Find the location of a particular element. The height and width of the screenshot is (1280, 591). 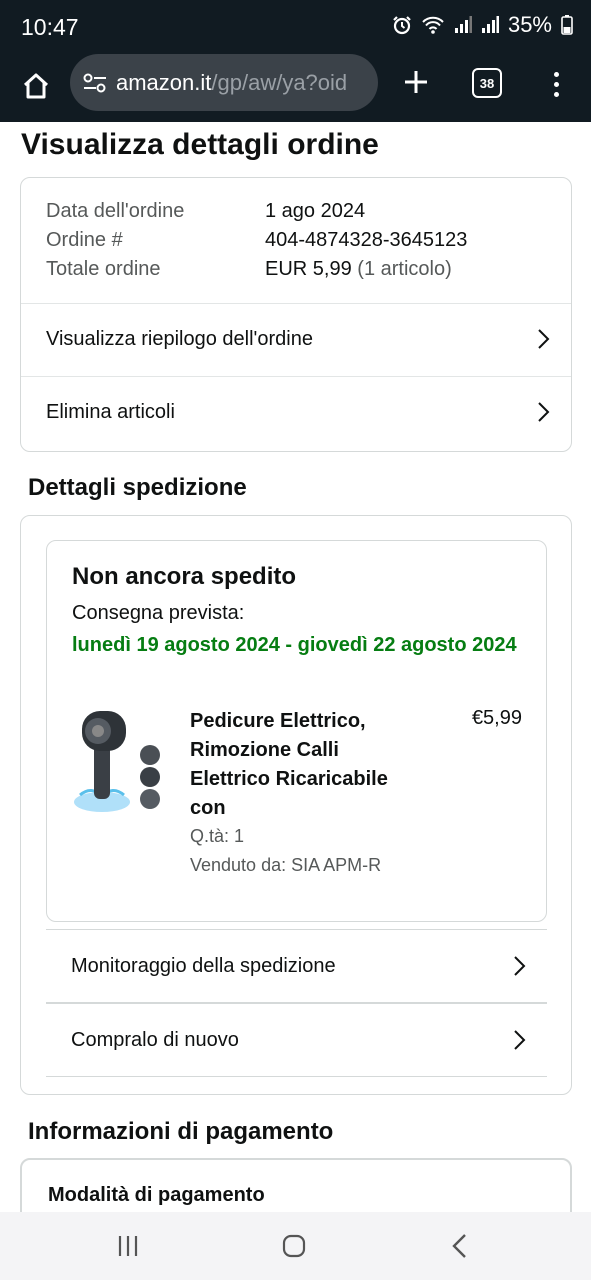

product-image is located at coordinates (117, 762).